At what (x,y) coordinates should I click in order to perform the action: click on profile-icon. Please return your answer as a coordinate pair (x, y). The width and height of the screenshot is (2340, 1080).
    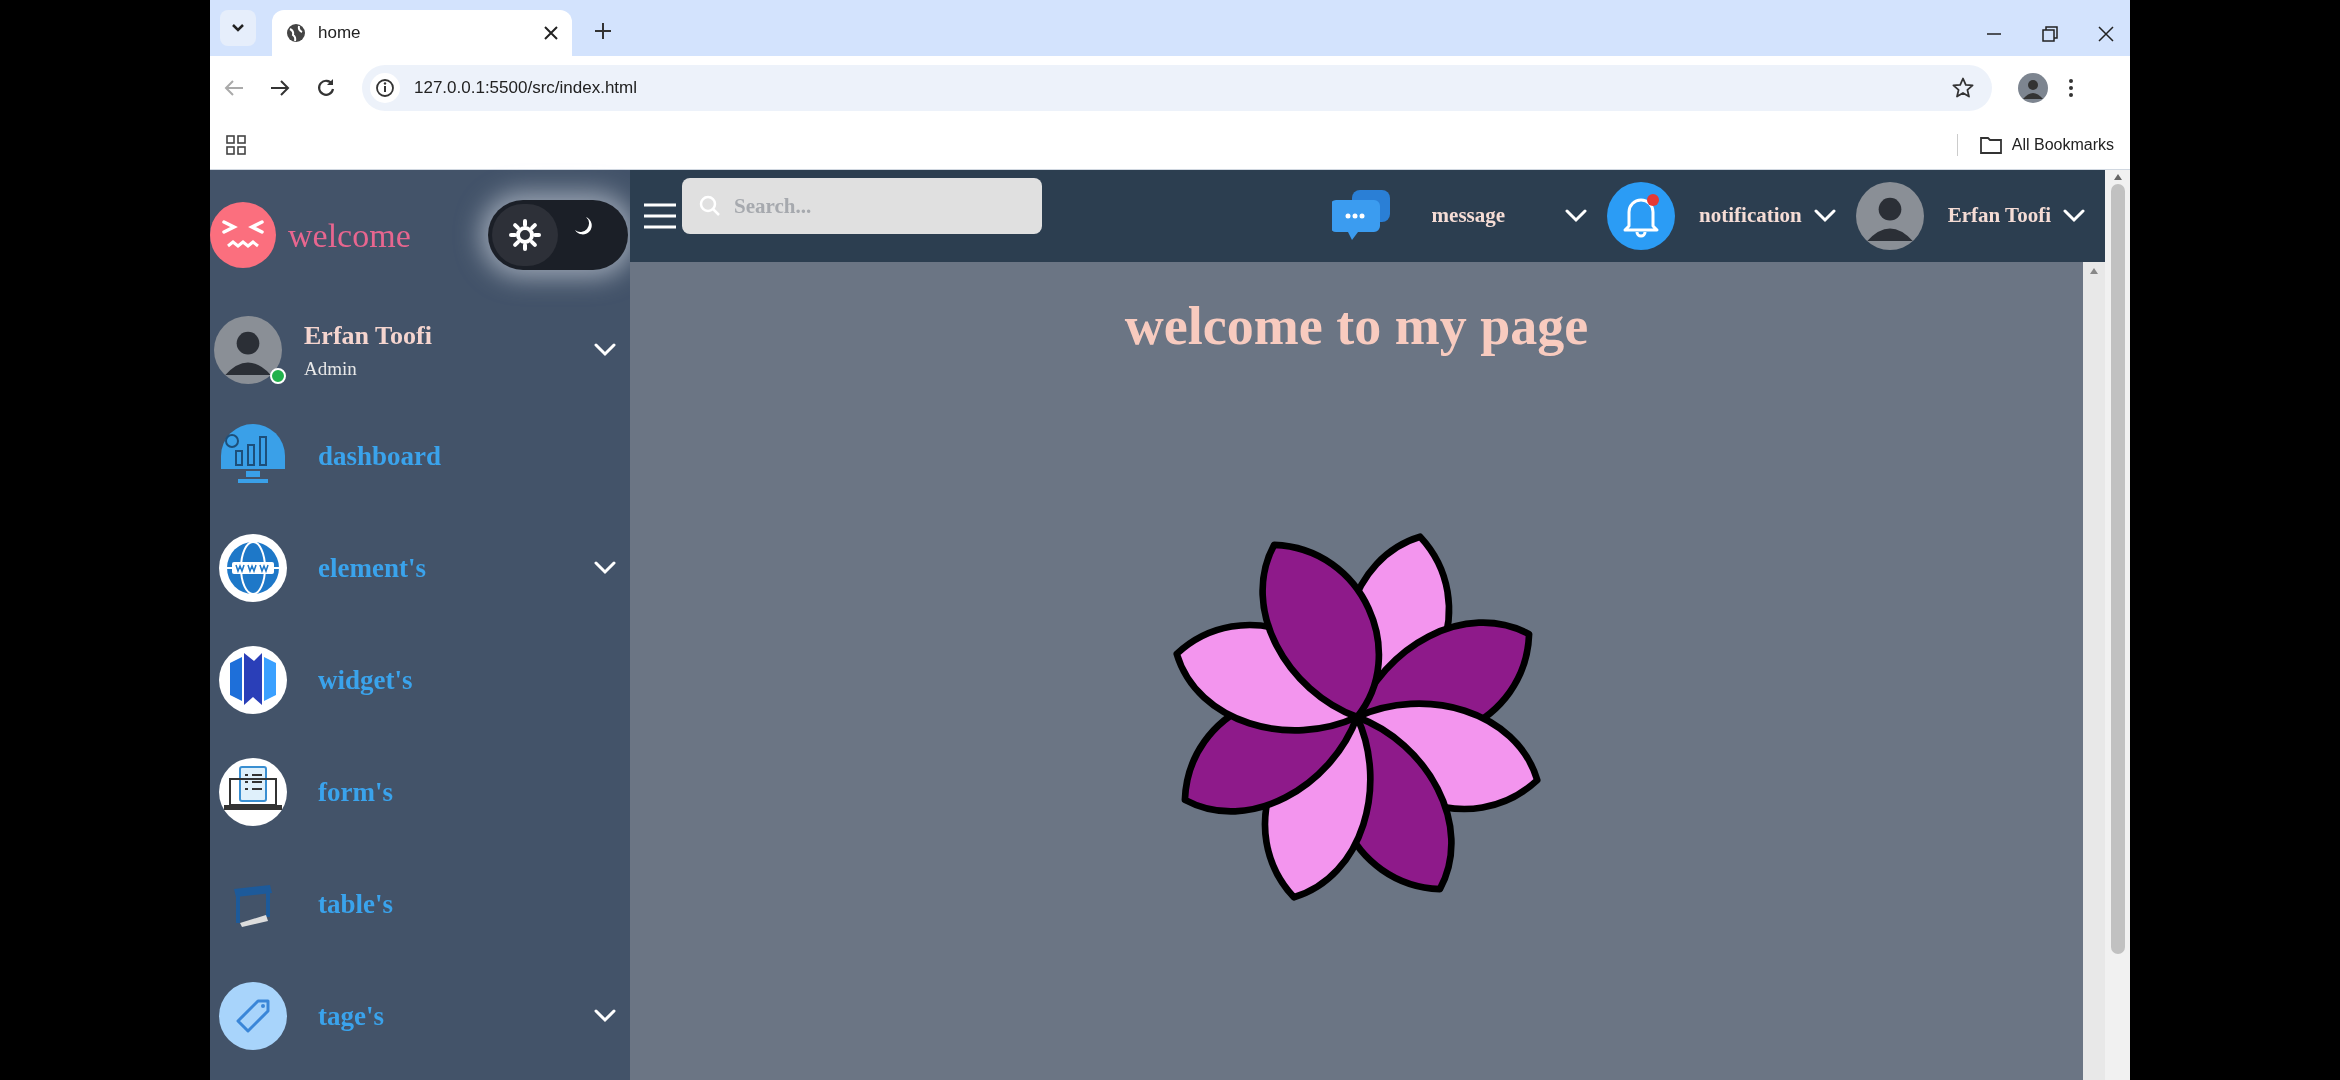
    Looking at the image, I should click on (2033, 88).